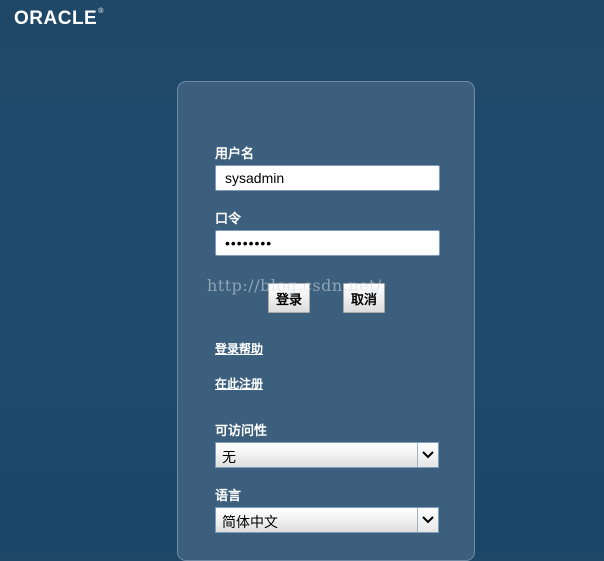  What do you see at coordinates (327, 455) in the screenshot?
I see `accessibility-select: 无` at bounding box center [327, 455].